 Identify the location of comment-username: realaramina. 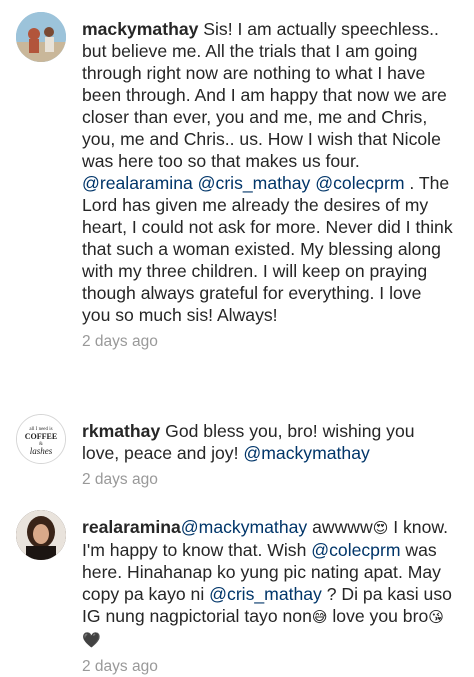
(131, 527).